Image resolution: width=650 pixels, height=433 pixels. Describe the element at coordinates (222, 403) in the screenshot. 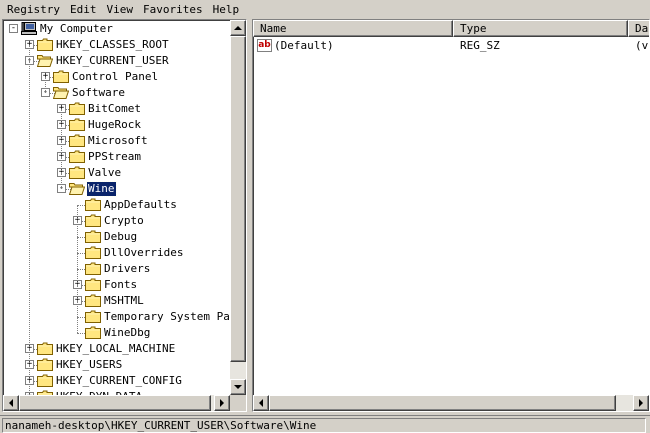

I see `tree-scroll-right-button` at that location.